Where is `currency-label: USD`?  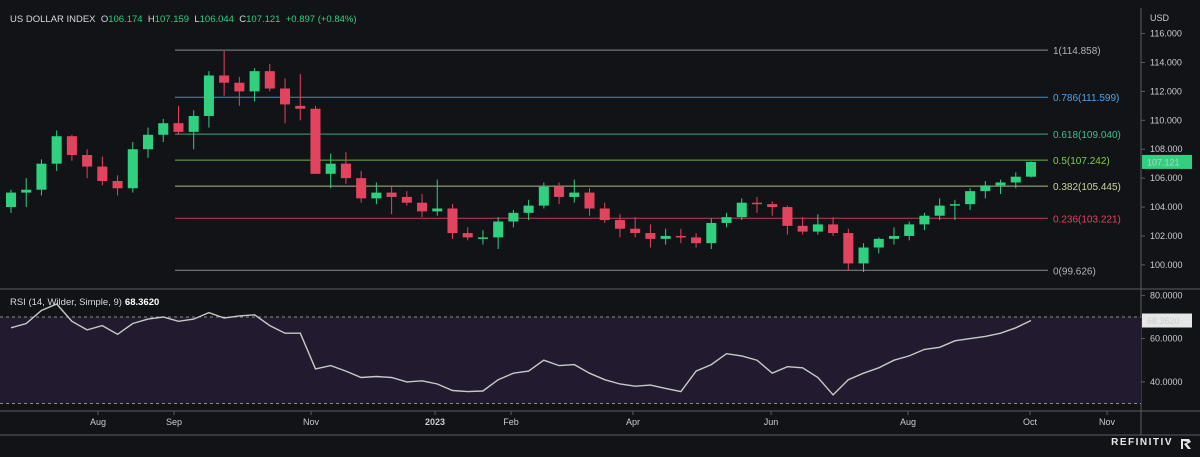 currency-label: USD is located at coordinates (1160, 18).